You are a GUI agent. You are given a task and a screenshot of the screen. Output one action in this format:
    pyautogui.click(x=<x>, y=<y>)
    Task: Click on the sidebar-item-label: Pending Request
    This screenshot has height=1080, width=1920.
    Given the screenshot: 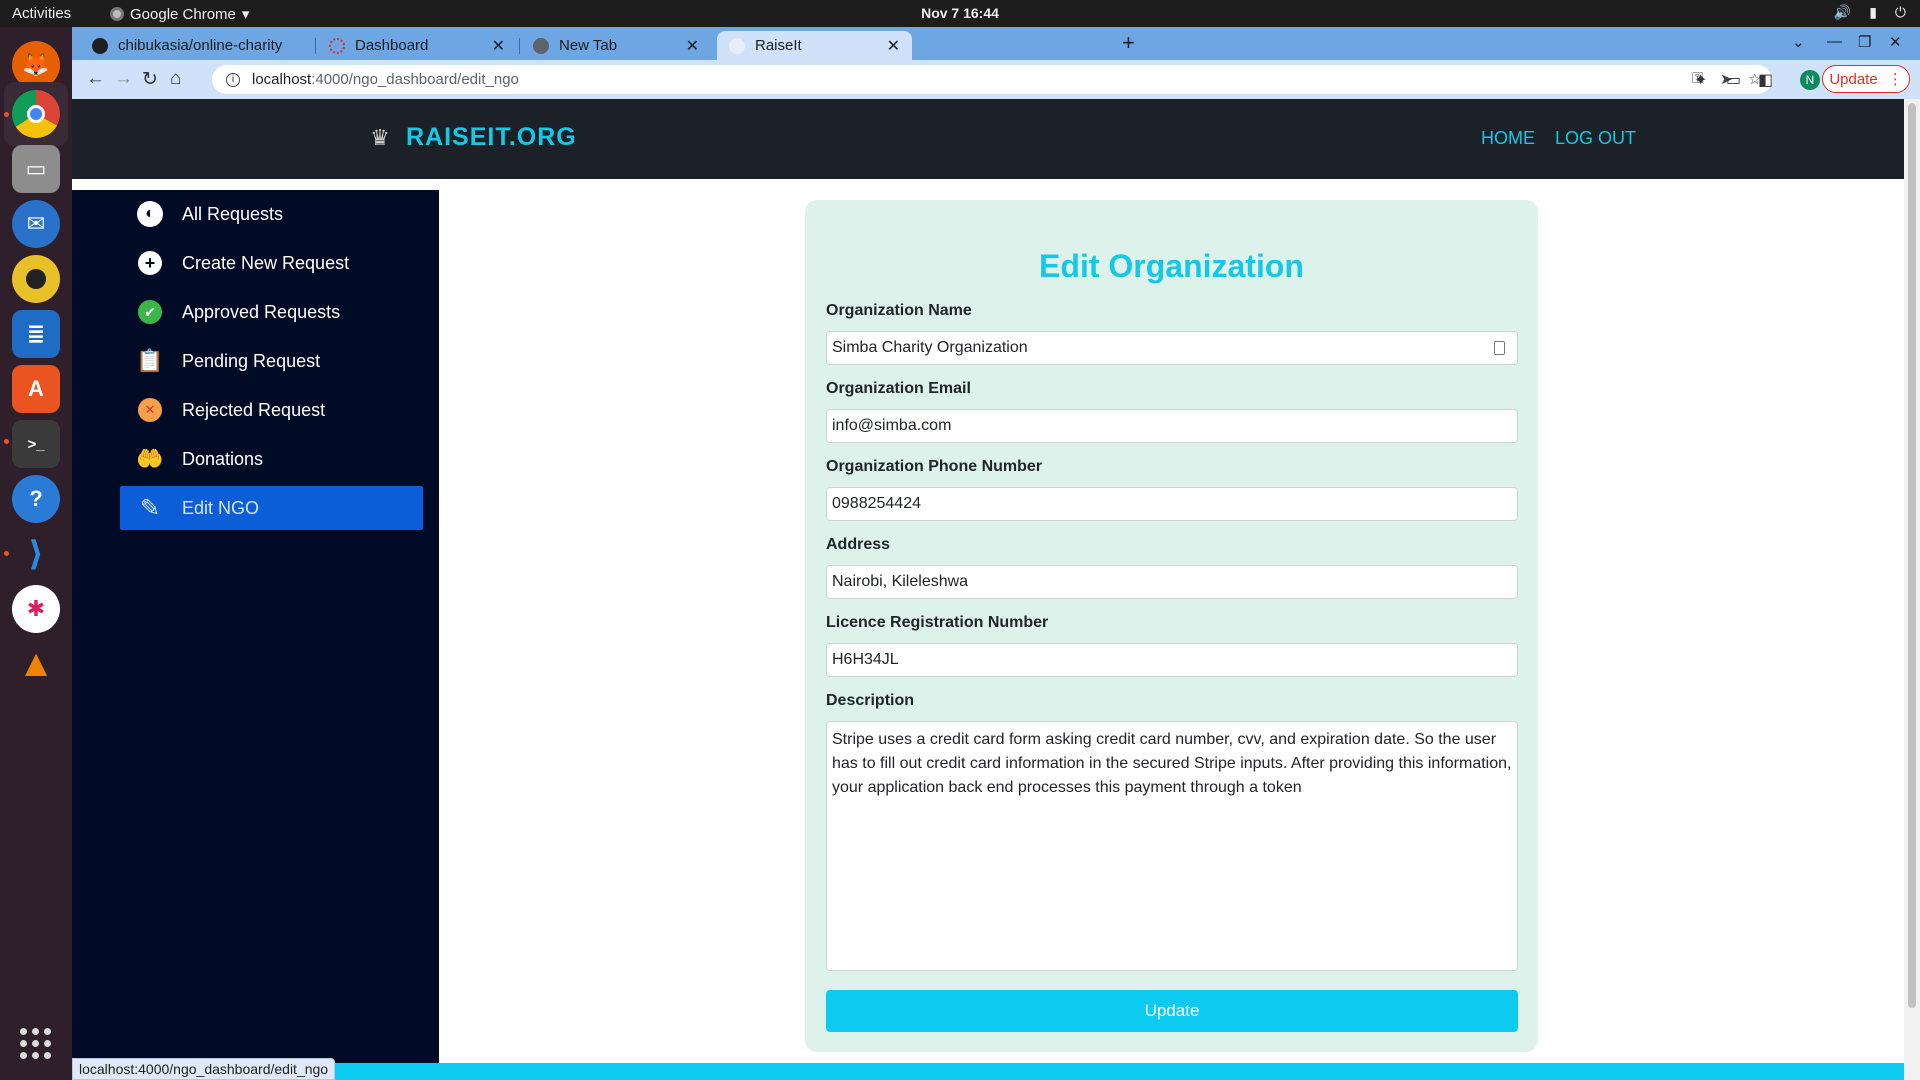 What is the action you would take?
    pyautogui.click(x=251, y=360)
    